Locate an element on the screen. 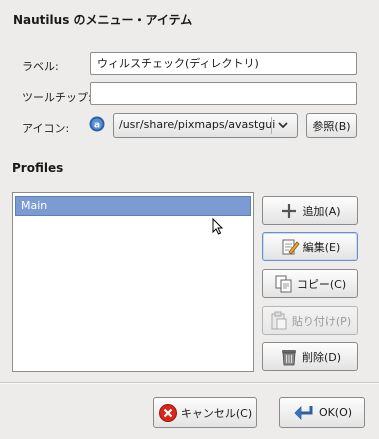 The height and width of the screenshot is (439, 379). profiles-heading: Profiles is located at coordinates (38, 168).